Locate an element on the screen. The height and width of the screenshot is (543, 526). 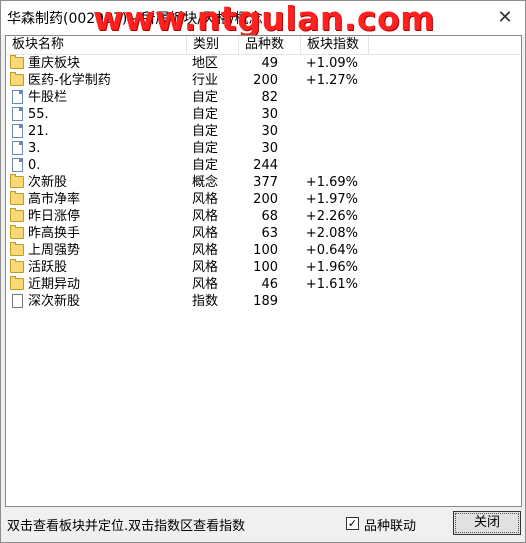
linkage-checkbox: ✓ is located at coordinates (352, 523).